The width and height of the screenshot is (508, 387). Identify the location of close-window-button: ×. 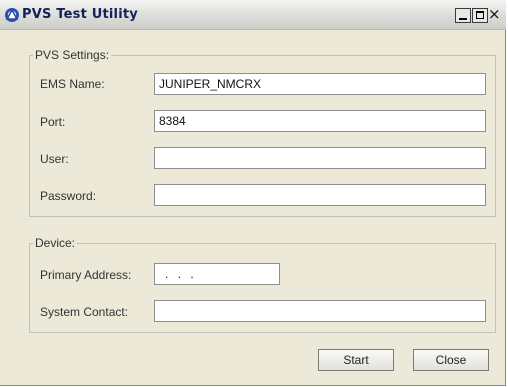
(494, 14).